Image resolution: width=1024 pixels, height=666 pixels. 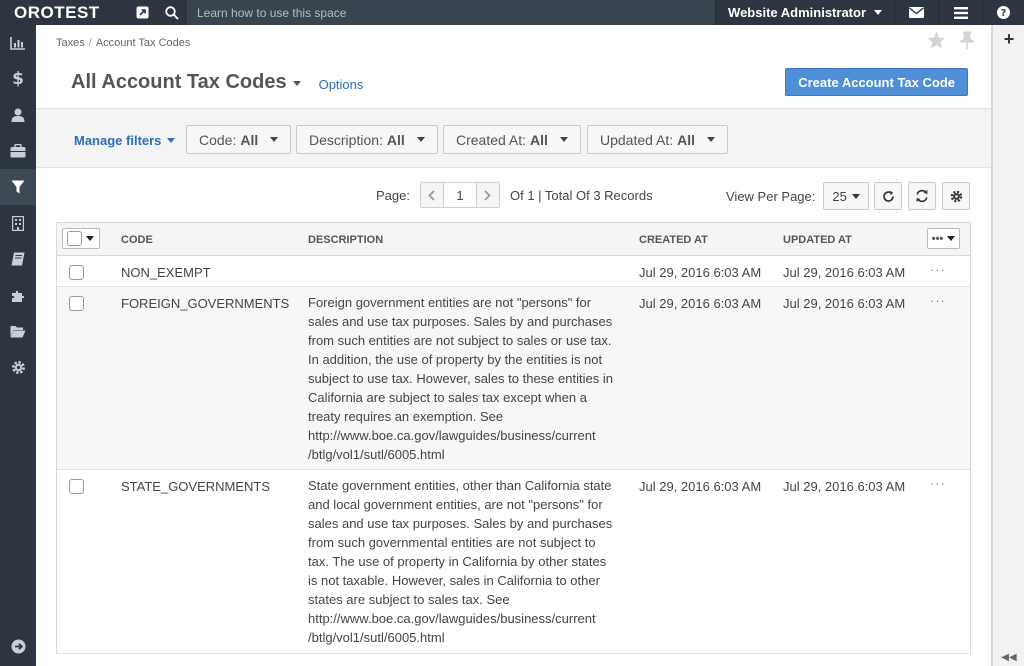 I want to click on more-actions-icon: •••, so click(x=937, y=238).